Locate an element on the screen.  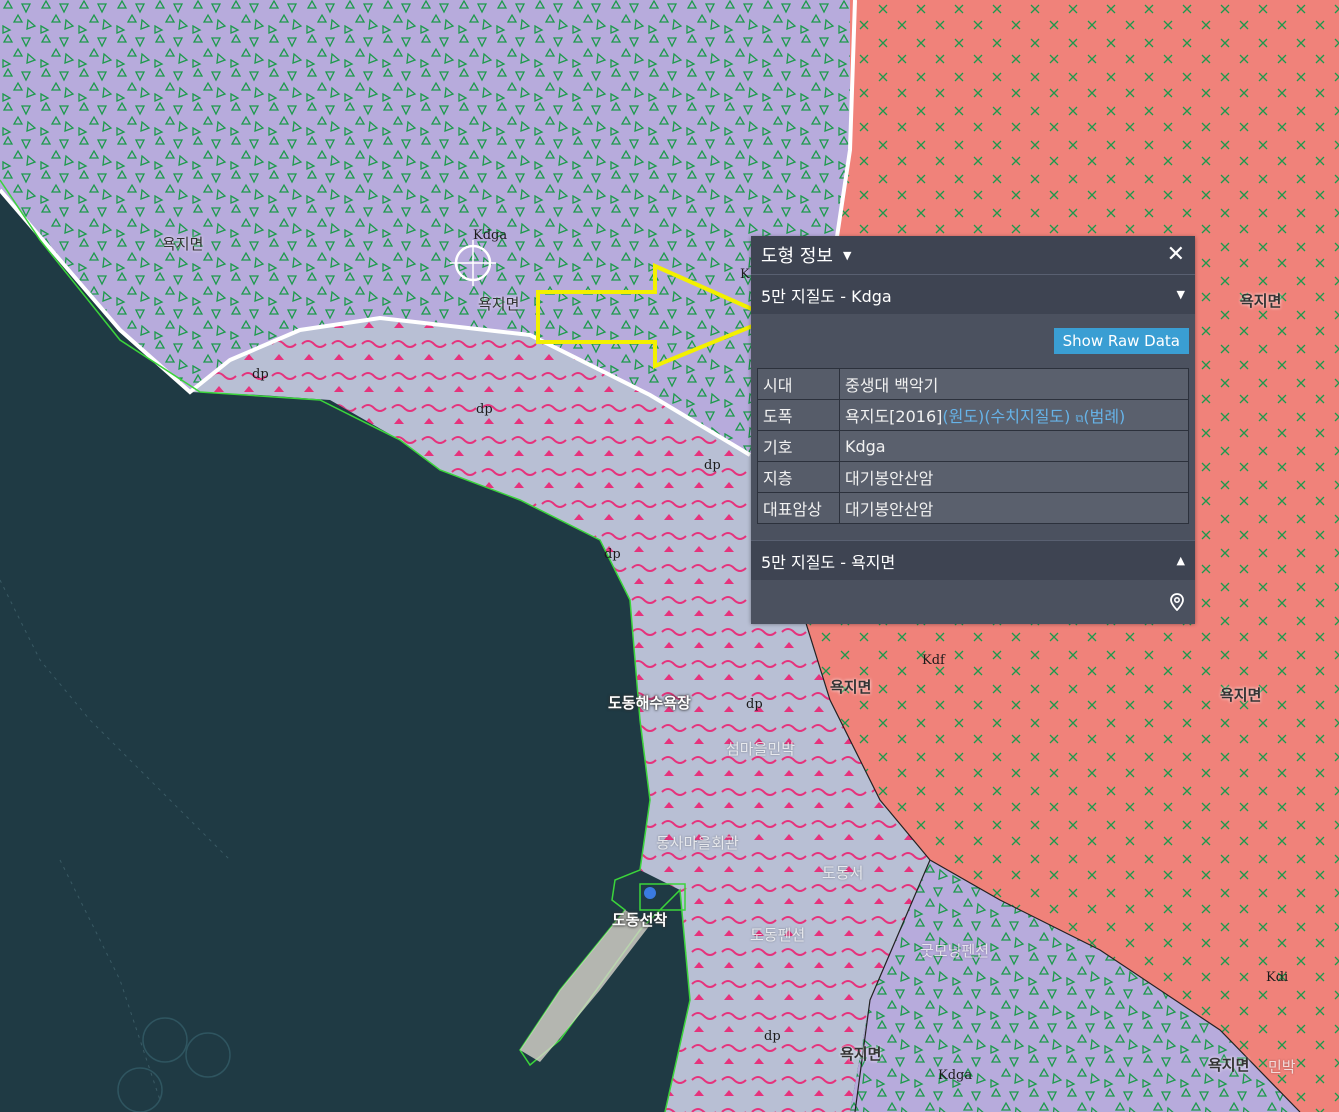
original-map-link: (원도) is located at coordinates (963, 416).